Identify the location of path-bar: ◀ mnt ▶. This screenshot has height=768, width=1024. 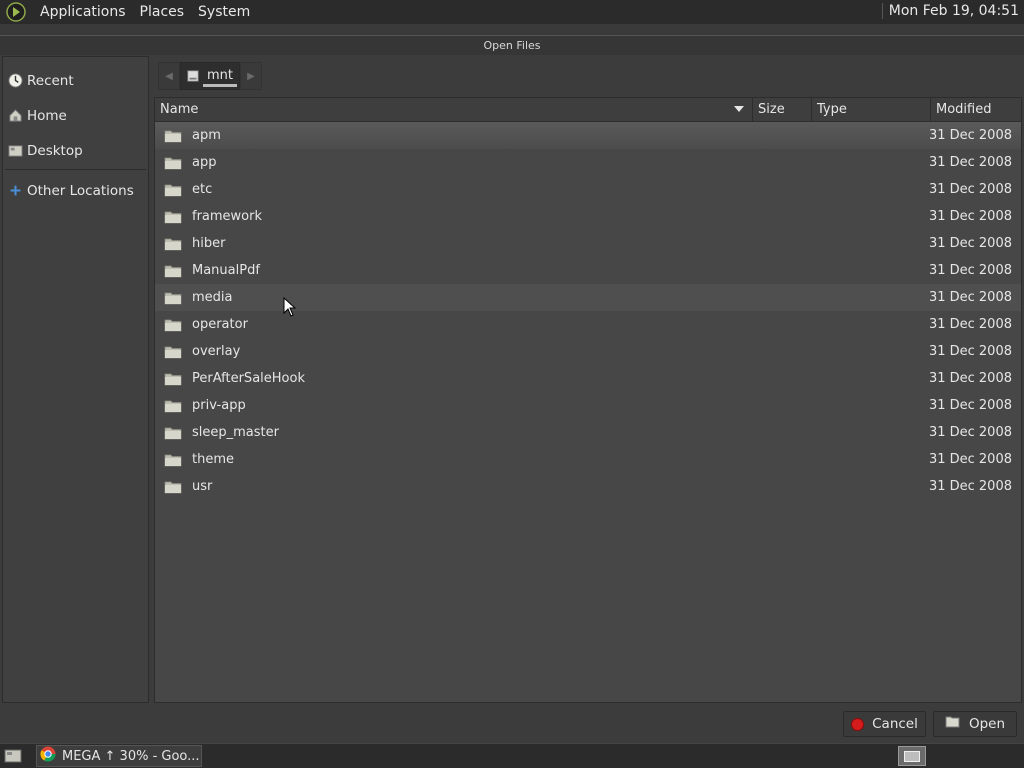
(210, 76).